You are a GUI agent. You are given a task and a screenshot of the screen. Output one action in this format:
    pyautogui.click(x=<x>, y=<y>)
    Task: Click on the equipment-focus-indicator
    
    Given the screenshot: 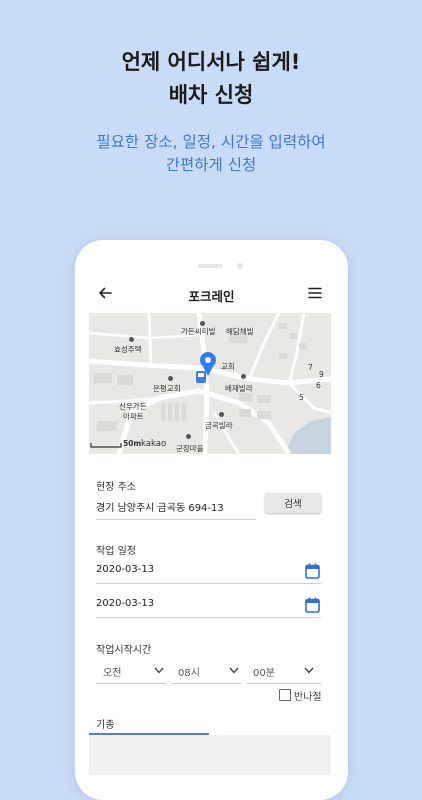 What is the action you would take?
    pyautogui.click(x=149, y=734)
    